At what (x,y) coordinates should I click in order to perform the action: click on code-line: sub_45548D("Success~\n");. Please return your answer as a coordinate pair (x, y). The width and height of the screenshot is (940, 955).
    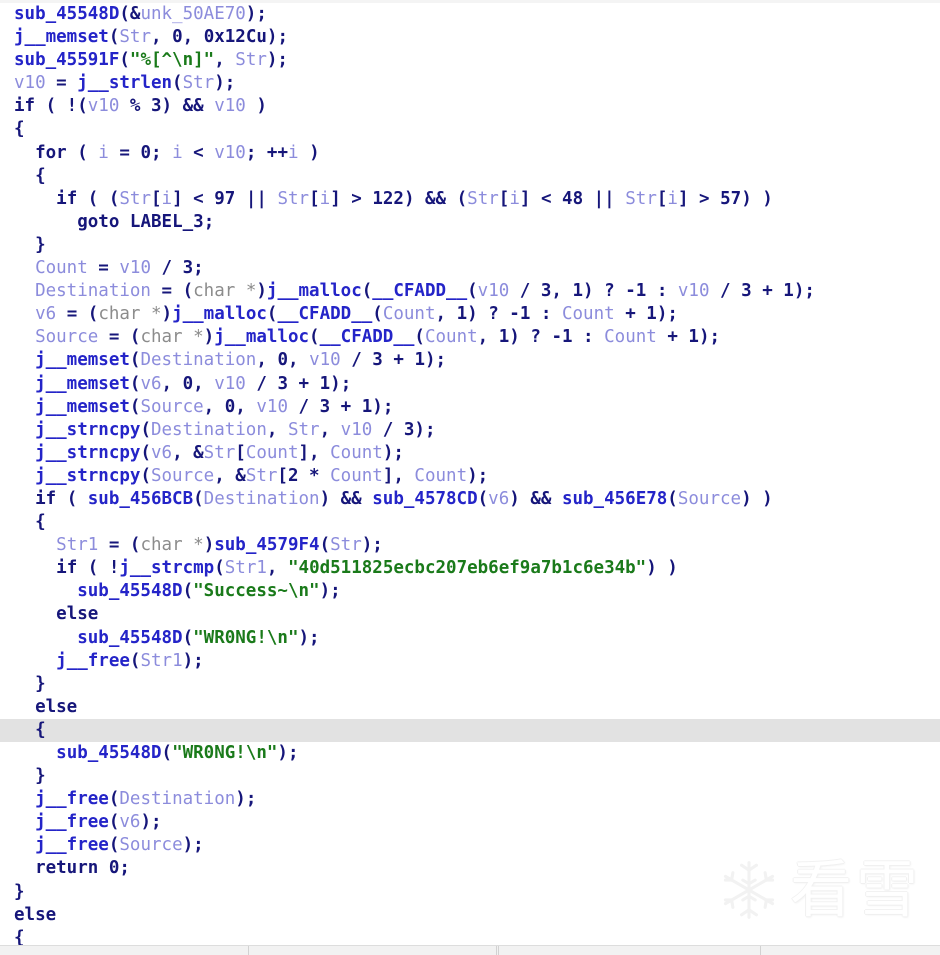
    Looking at the image, I should click on (470, 591).